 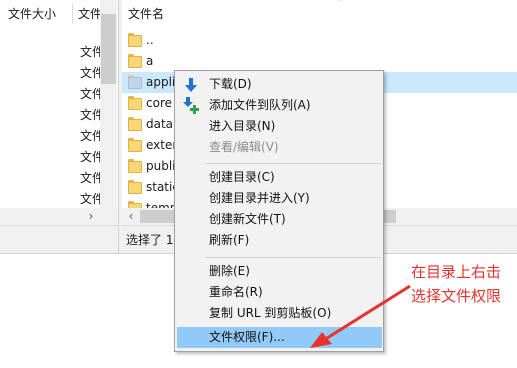 What do you see at coordinates (191, 105) in the screenshot?
I see `add-to-queue-icon` at bounding box center [191, 105].